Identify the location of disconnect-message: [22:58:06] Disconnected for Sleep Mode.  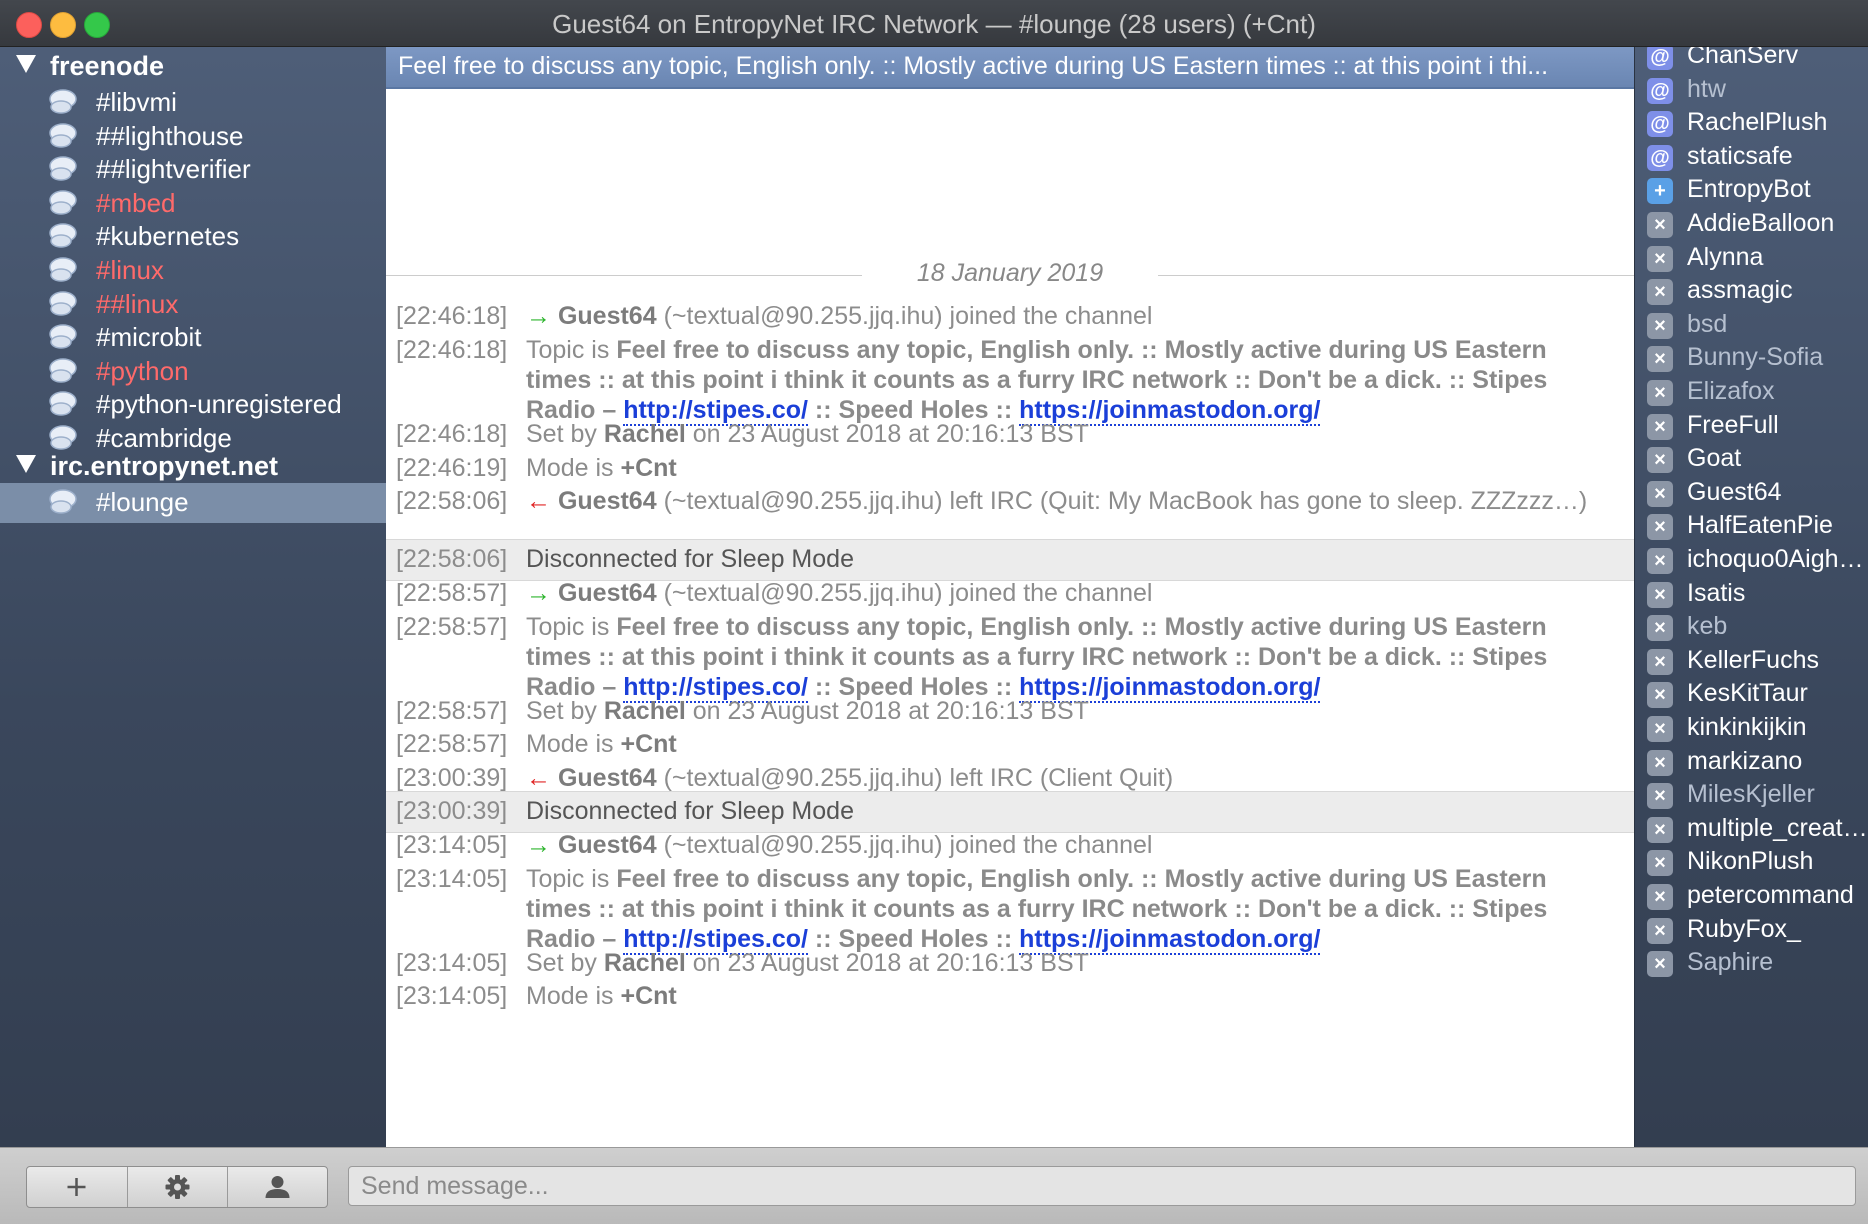
(1010, 560).